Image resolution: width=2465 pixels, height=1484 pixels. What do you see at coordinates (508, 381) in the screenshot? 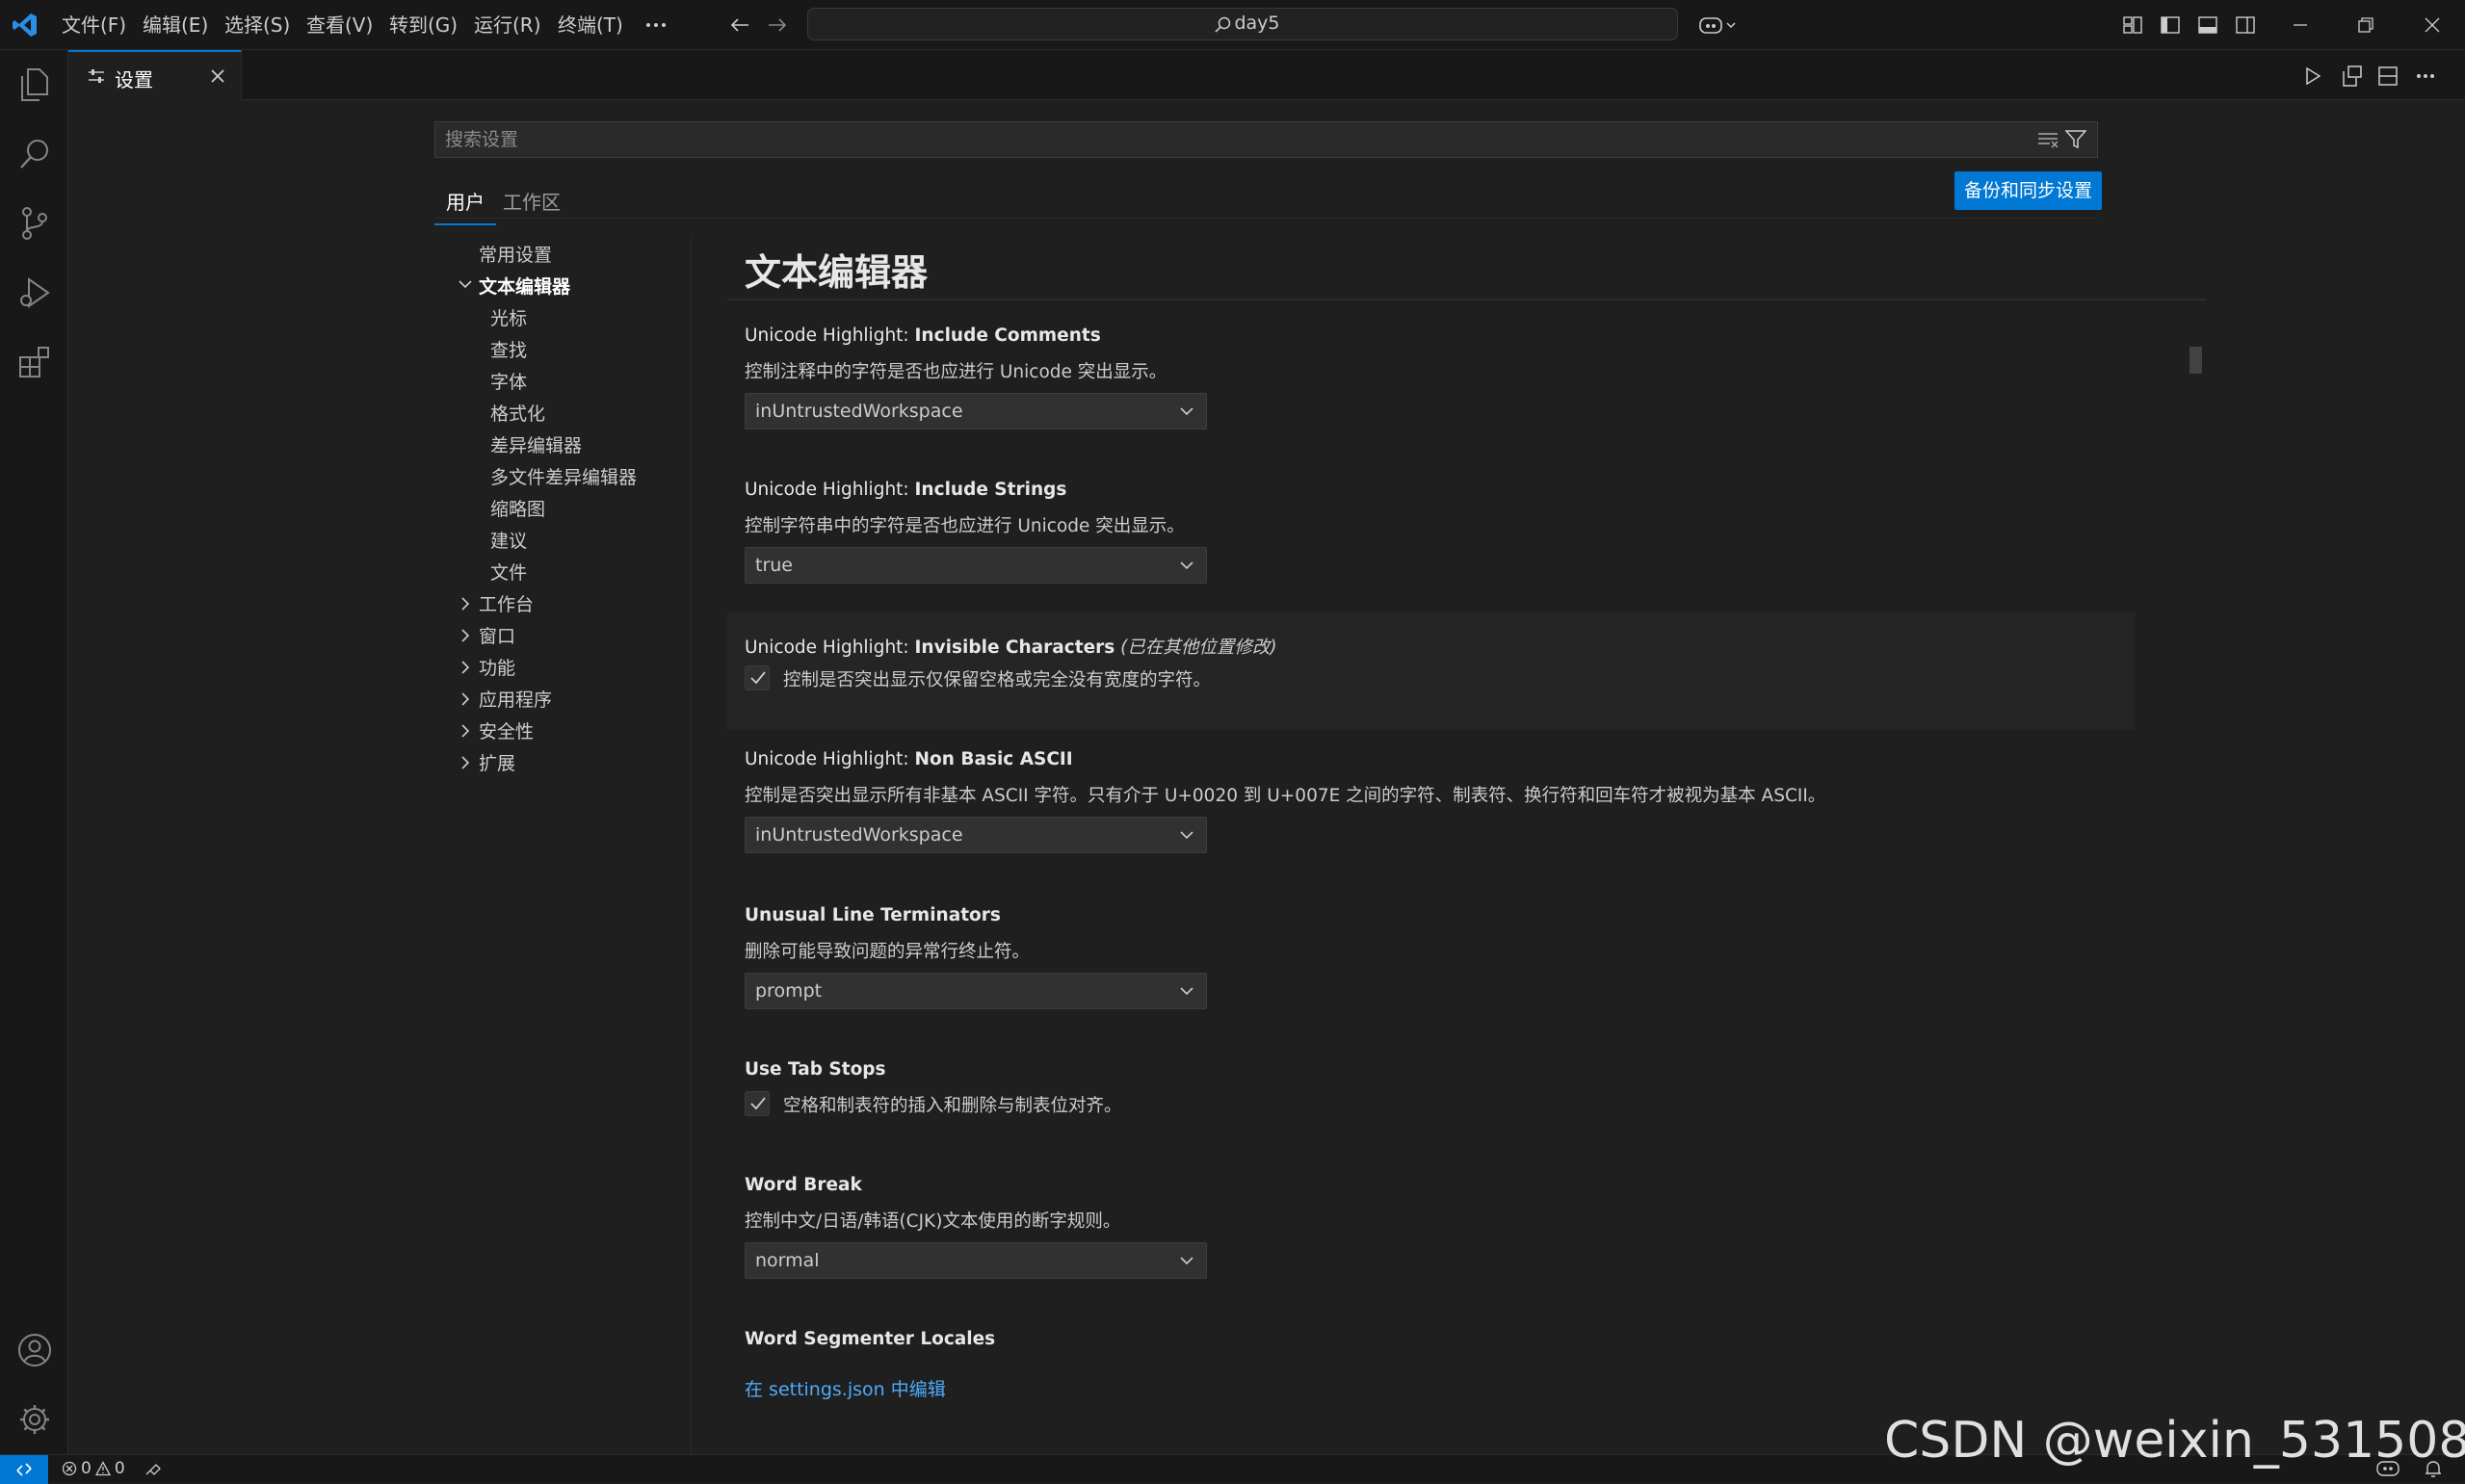
I see `toc-font: 字体` at bounding box center [508, 381].